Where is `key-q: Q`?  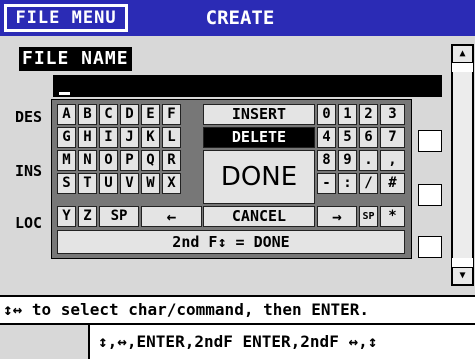
key-q: Q is located at coordinates (150, 160).